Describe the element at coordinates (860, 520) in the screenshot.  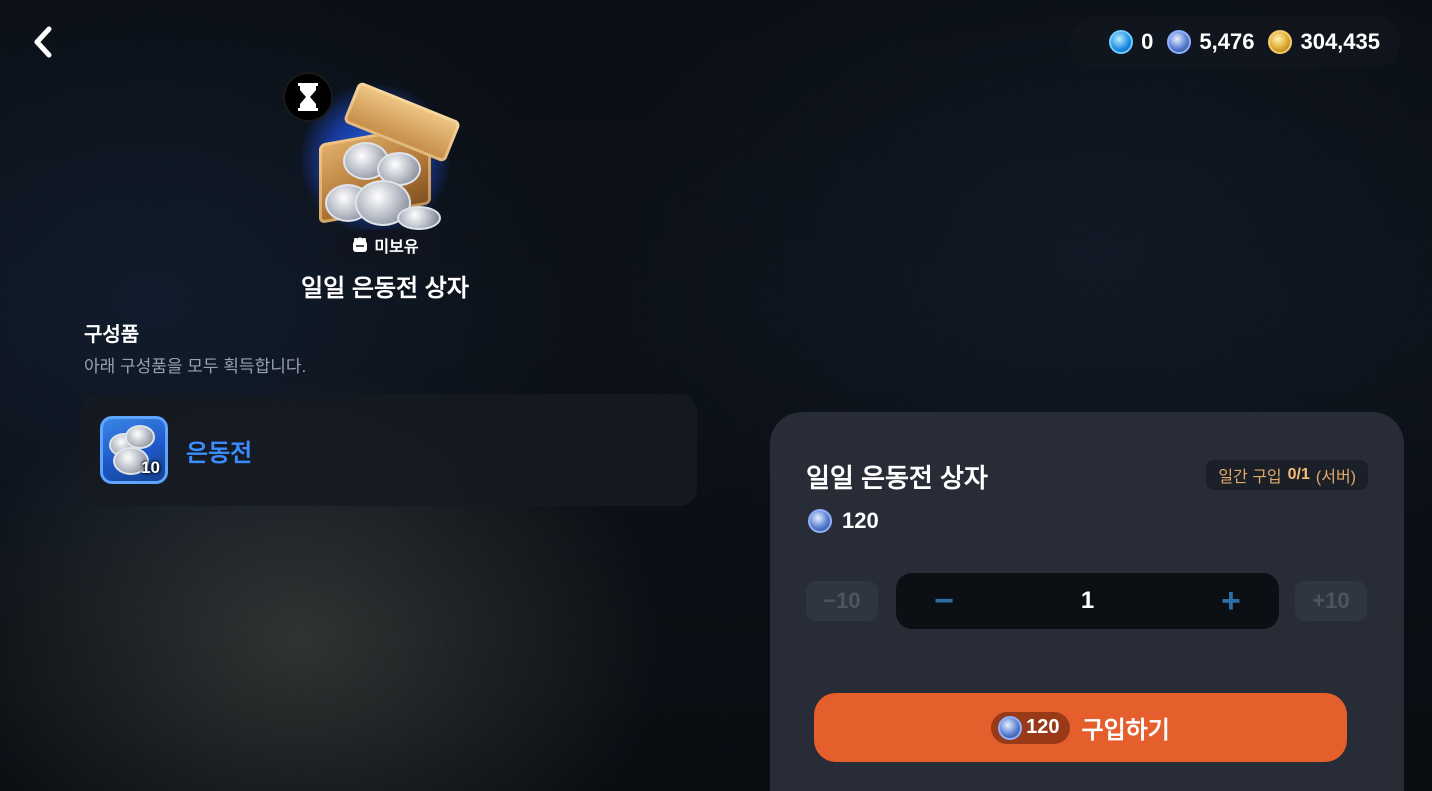
I see `price-value: 120` at that location.